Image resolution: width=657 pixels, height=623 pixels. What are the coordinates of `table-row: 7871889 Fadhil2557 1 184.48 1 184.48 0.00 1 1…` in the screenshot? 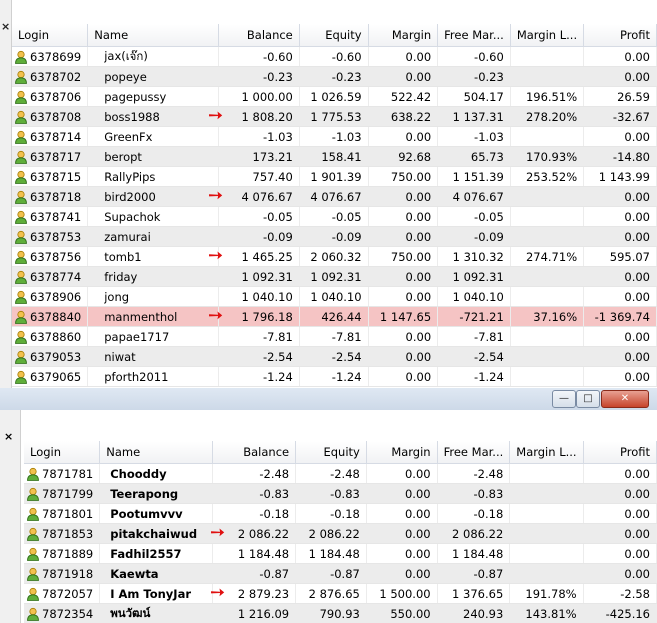 It's located at (340, 553).